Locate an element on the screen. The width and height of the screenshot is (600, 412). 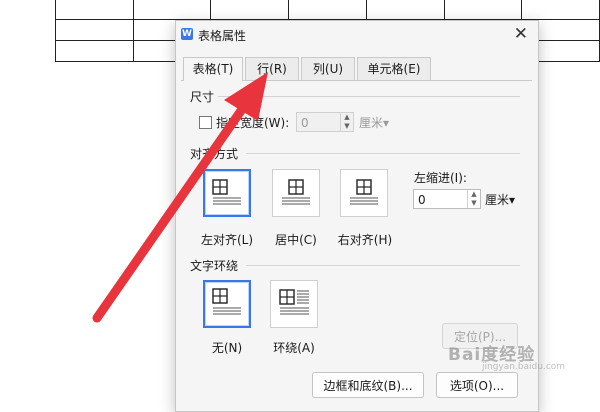
wrap-around-label: 环绕(A) is located at coordinates (294, 348).